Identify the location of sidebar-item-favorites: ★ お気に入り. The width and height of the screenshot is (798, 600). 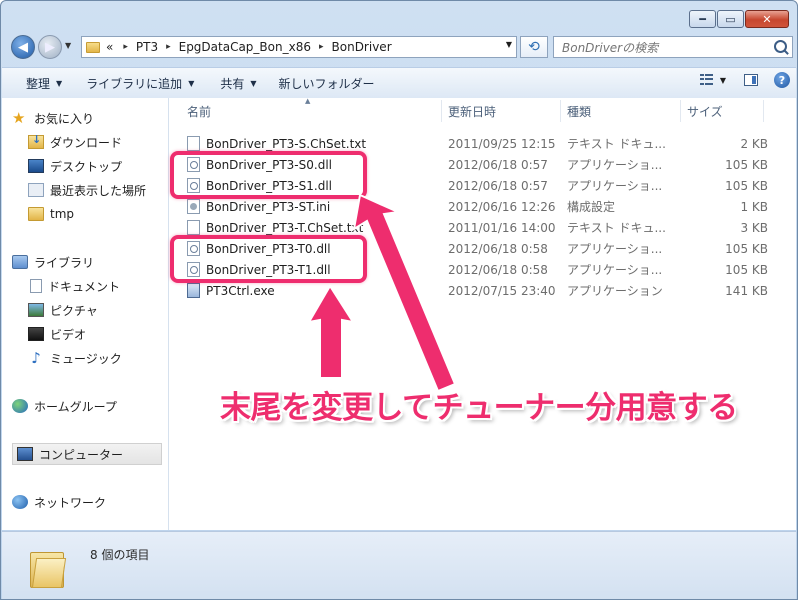
(53, 118).